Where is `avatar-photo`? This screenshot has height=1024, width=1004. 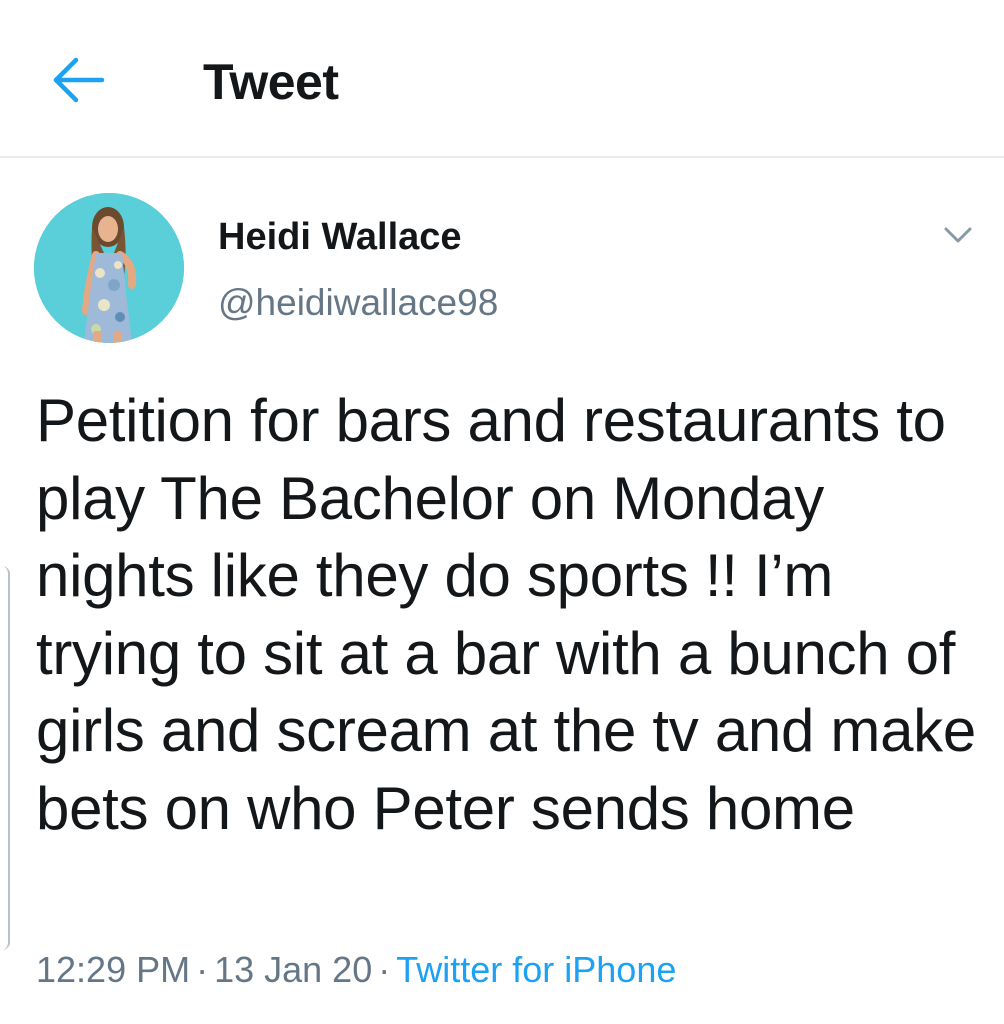 avatar-photo is located at coordinates (109, 268).